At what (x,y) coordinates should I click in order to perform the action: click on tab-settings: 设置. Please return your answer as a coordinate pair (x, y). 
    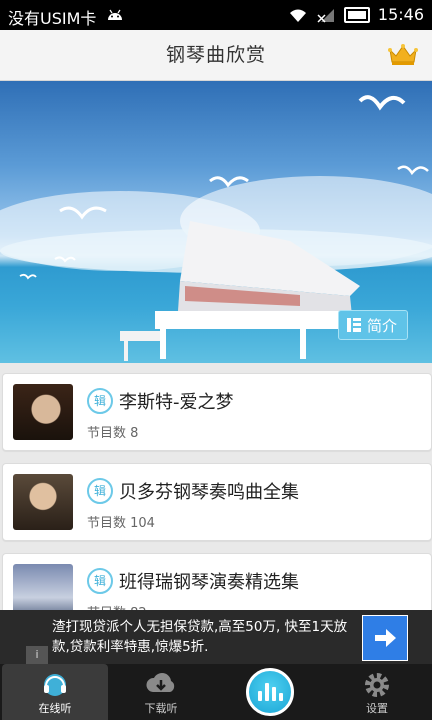
    Looking at the image, I should click on (377, 692).